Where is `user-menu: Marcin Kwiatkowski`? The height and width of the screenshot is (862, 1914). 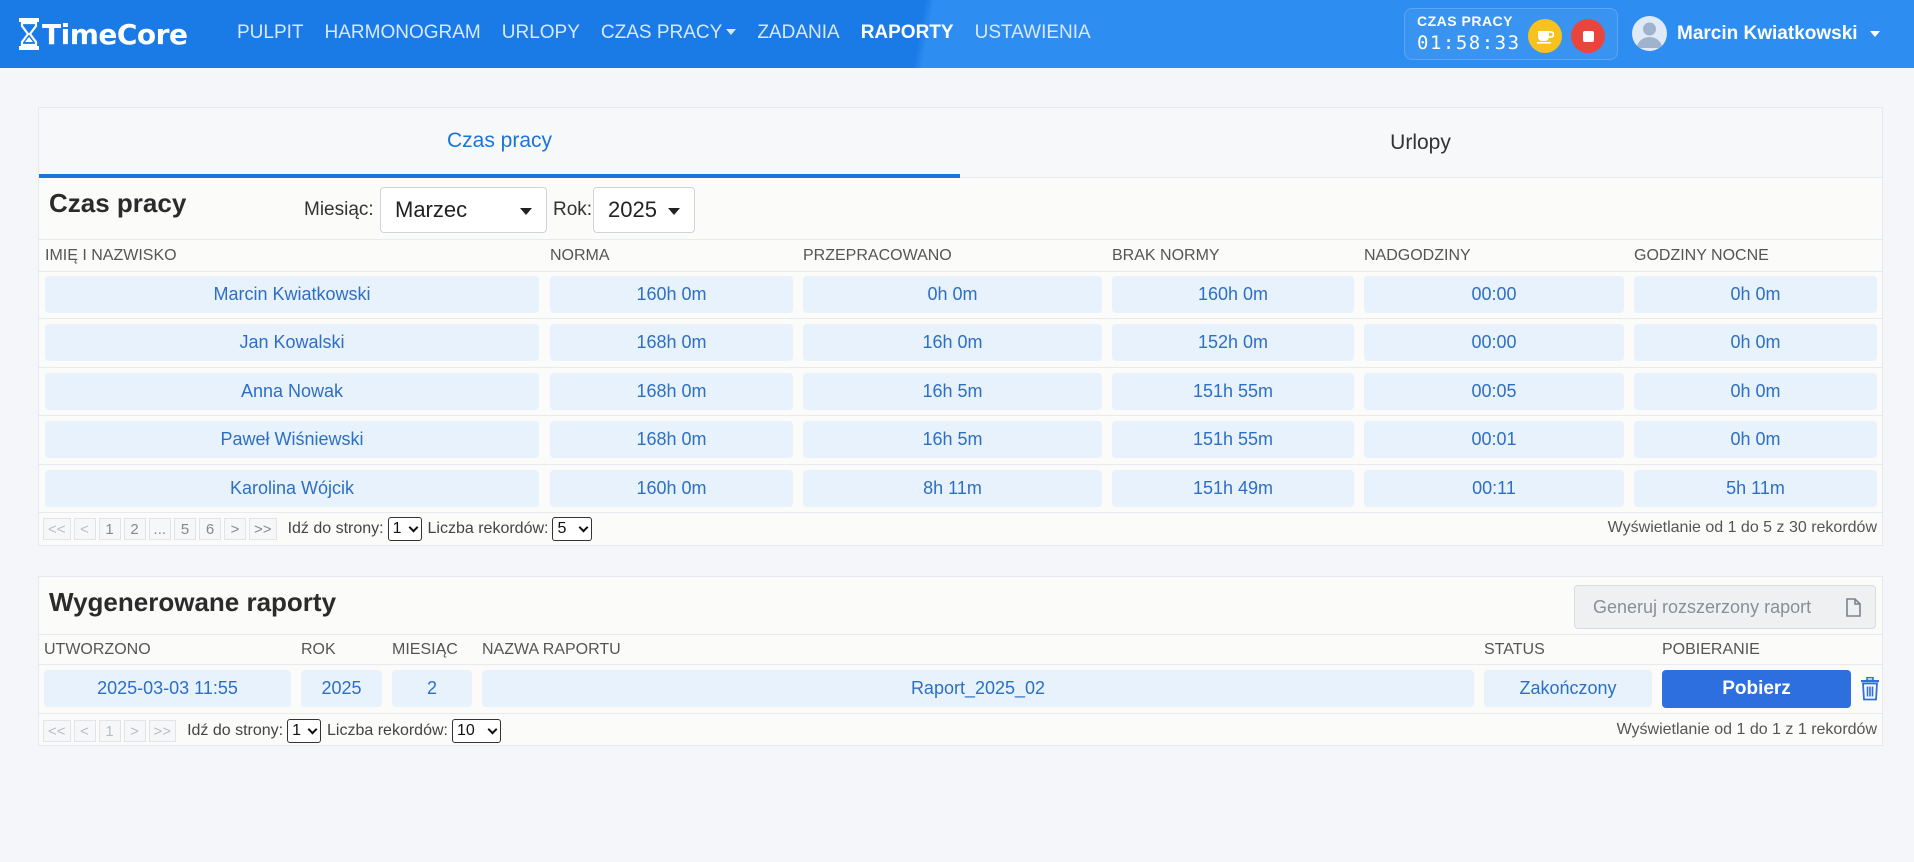
user-menu: Marcin Kwiatkowski is located at coordinates (1756, 33).